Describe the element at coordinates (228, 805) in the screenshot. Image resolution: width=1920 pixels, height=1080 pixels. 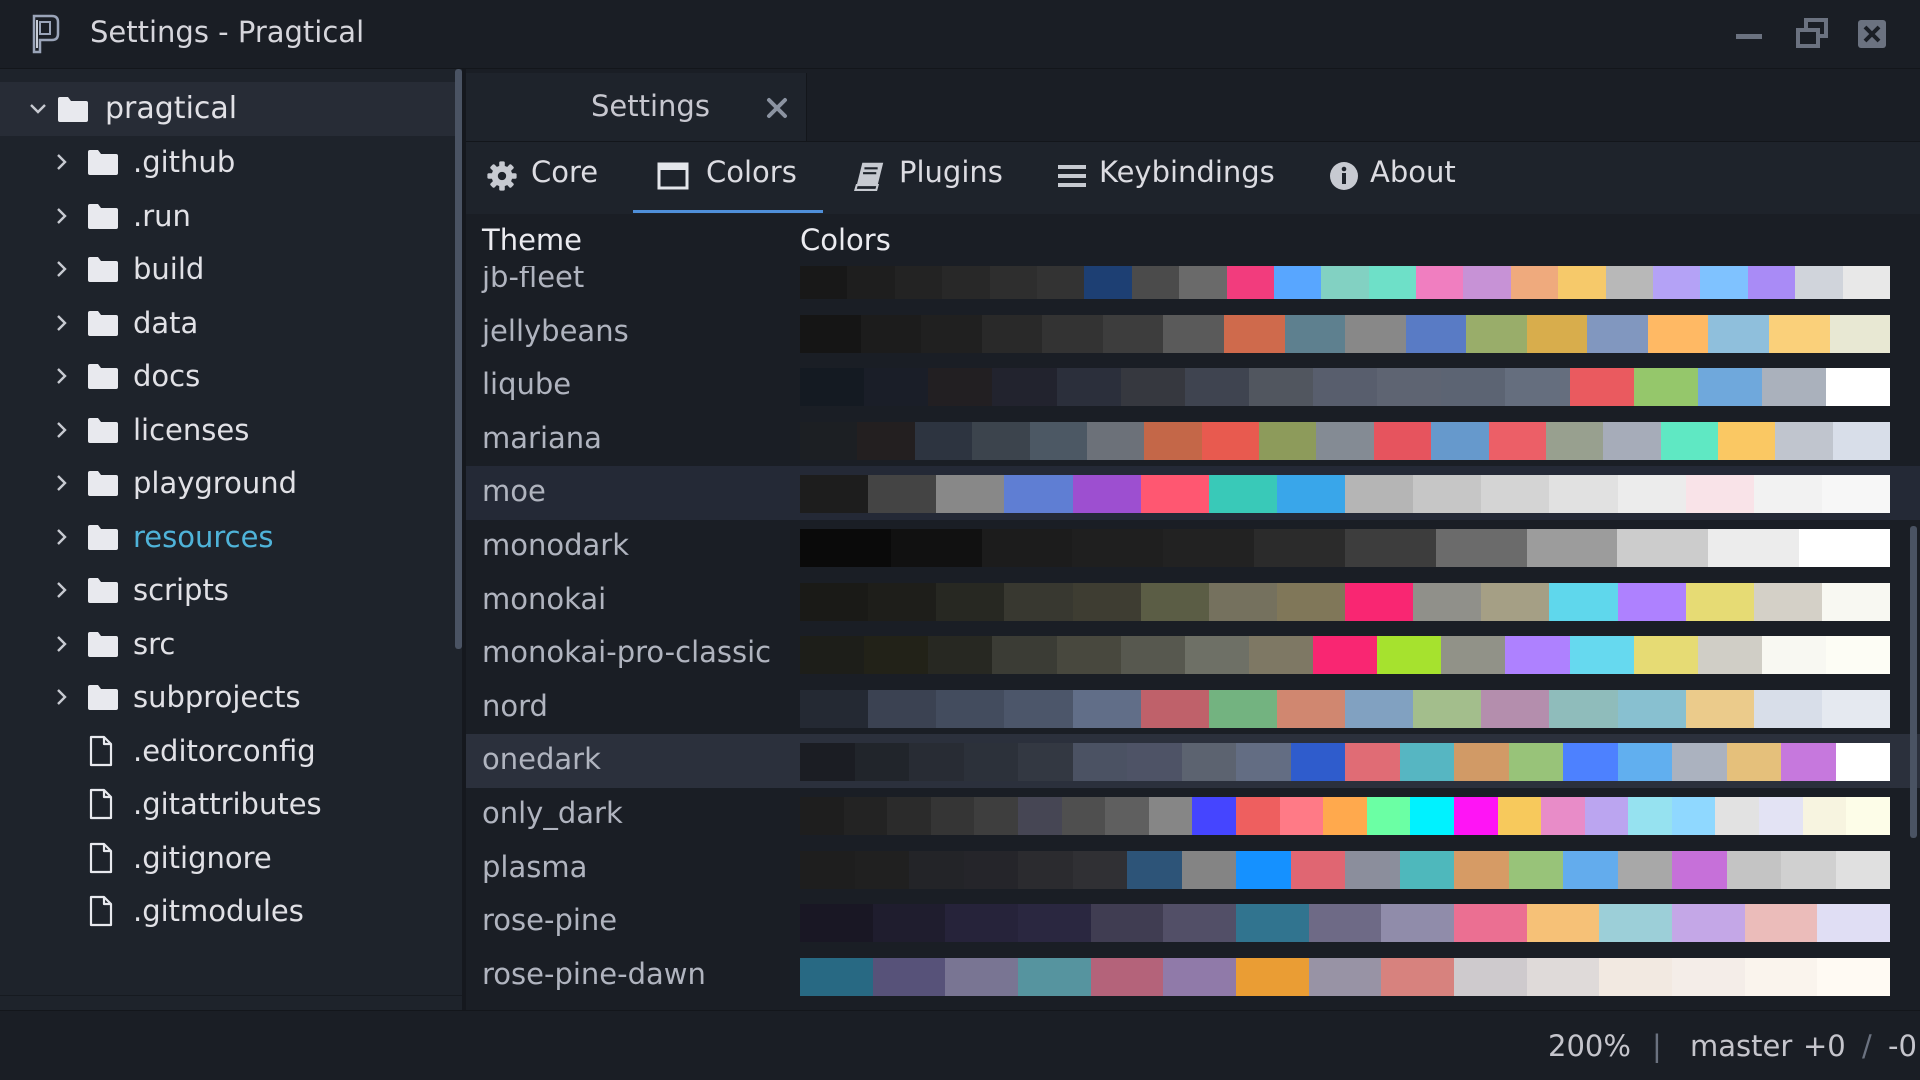
I see `tree-file-gitattributes: .gitattributes` at that location.